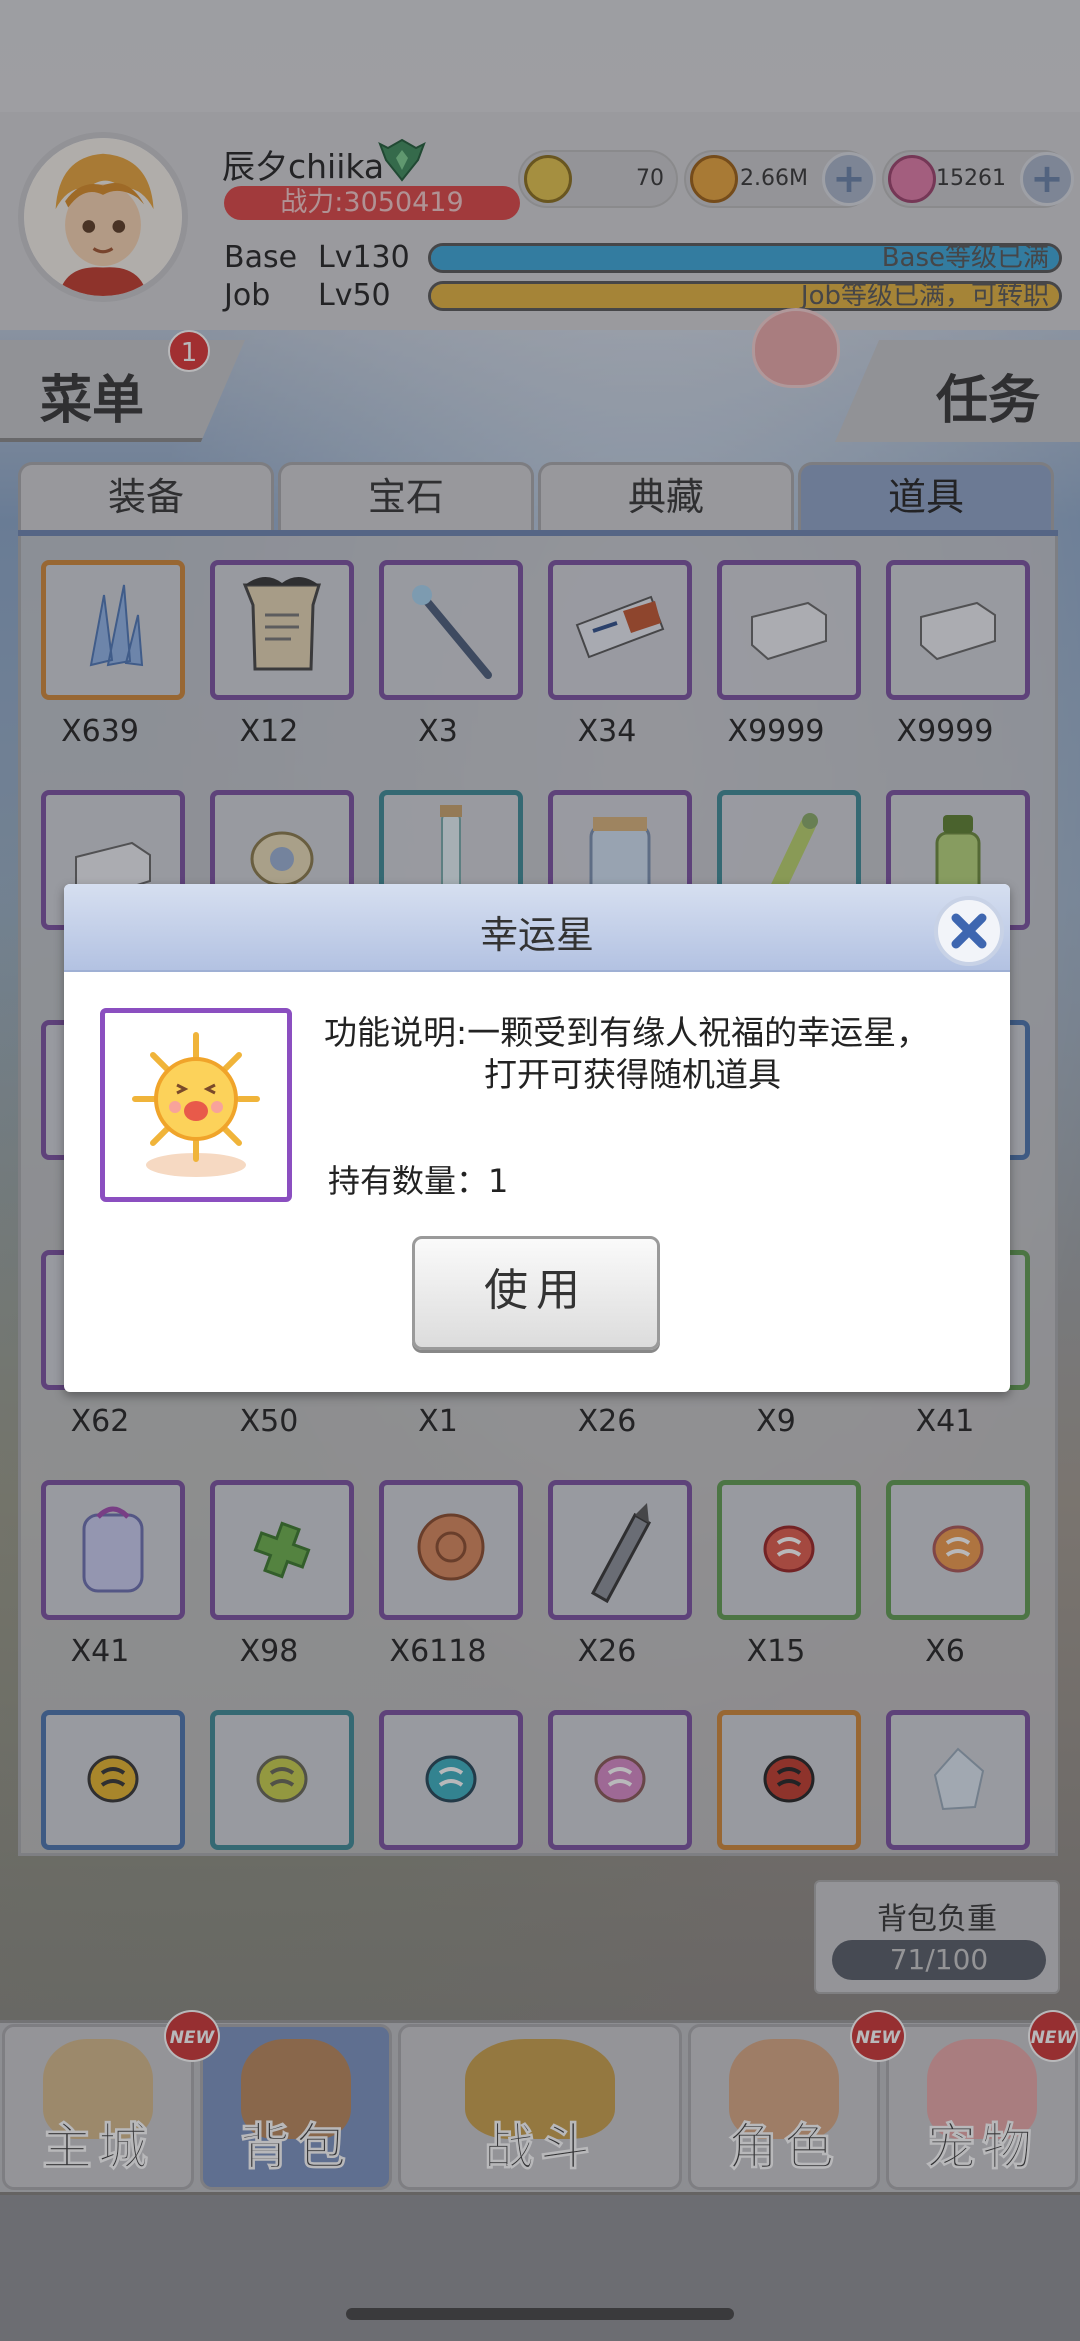 The height and width of the screenshot is (2341, 1080). What do you see at coordinates (498, 1181) in the screenshot?
I see `hold-count-value: 1` at bounding box center [498, 1181].